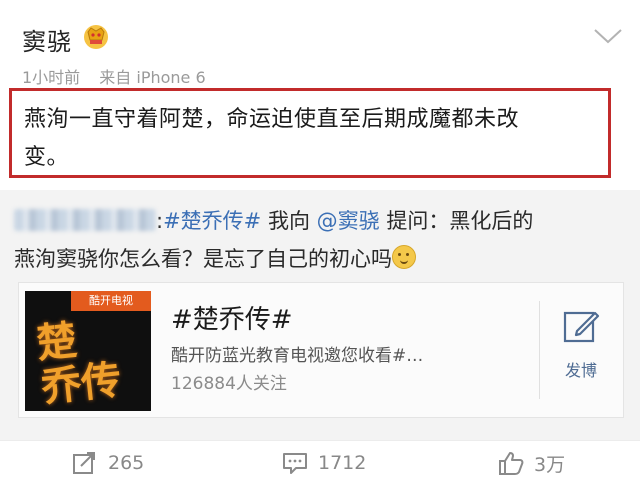  Describe the element at coordinates (85, 220) in the screenshot. I see `blurred-username` at that location.